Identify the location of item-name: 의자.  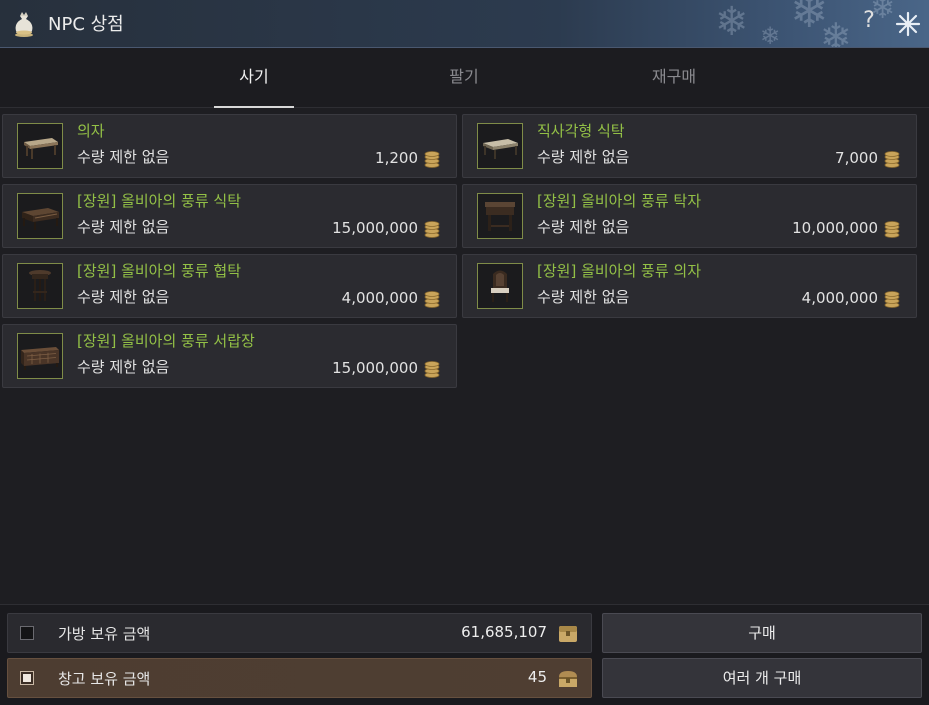
(91, 131).